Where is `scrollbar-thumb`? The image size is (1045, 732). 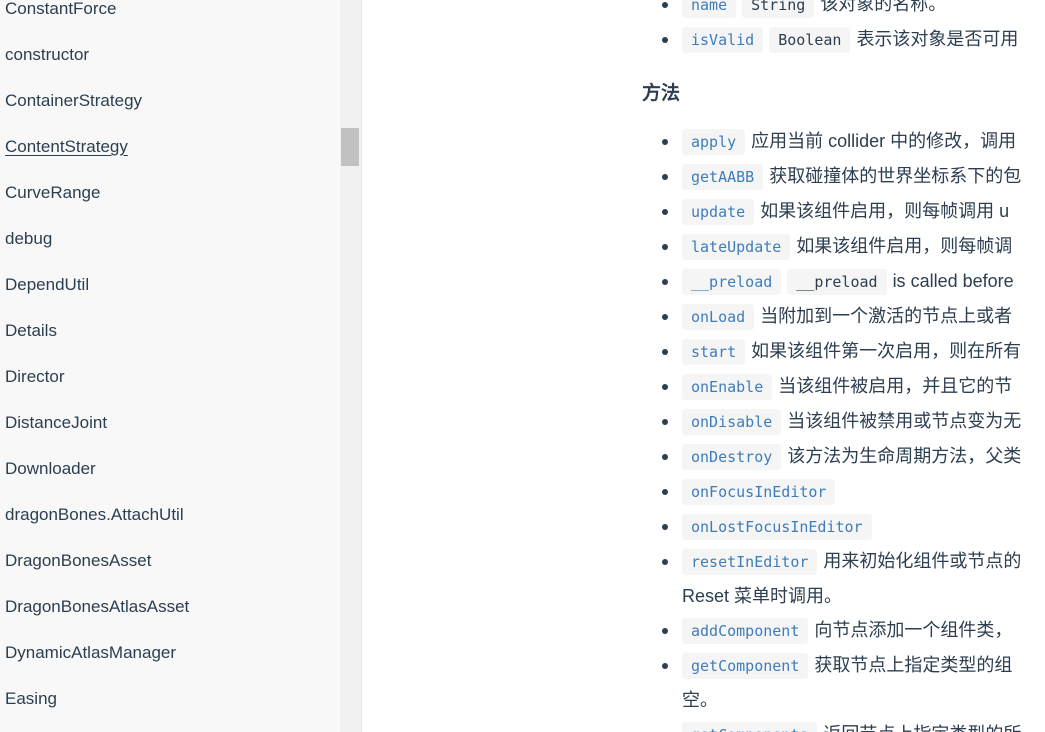
scrollbar-thumb is located at coordinates (350, 147).